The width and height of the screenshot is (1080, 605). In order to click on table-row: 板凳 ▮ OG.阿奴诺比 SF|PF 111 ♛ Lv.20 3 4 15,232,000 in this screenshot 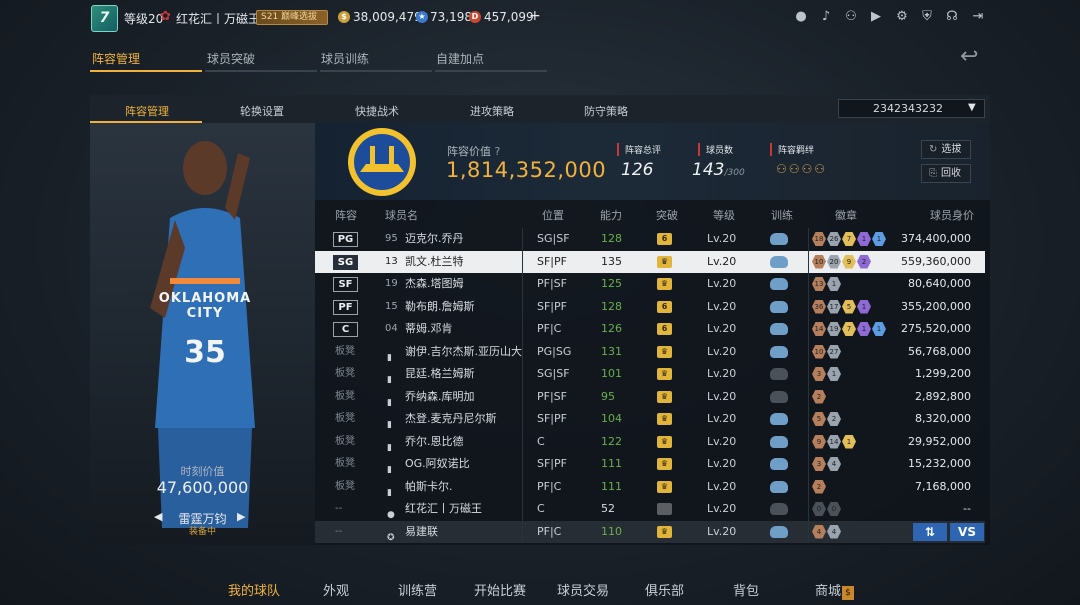, I will do `click(650, 464)`.